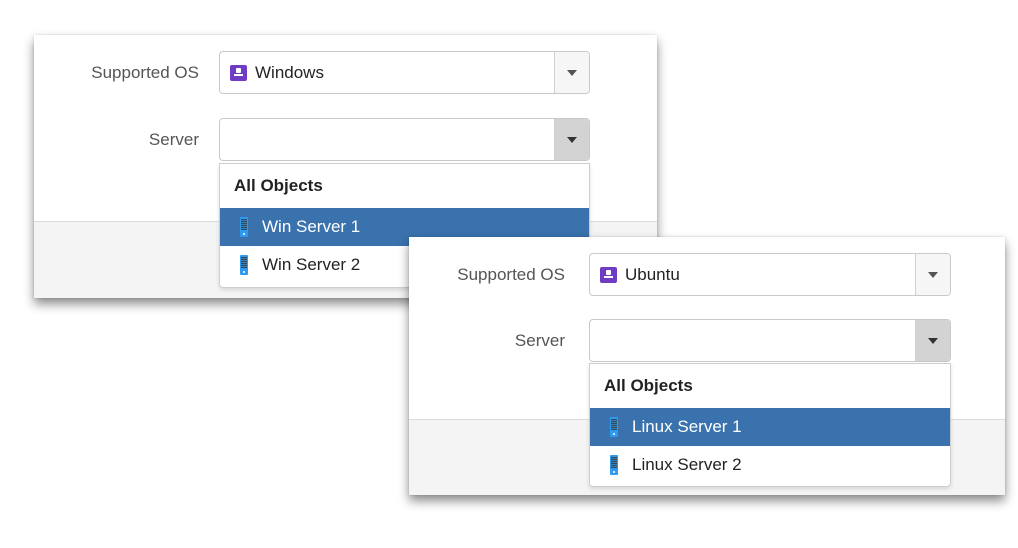 This screenshot has width=1018, height=548. Describe the element at coordinates (652, 274) in the screenshot. I see `supported-os-value: Ubuntu` at that location.